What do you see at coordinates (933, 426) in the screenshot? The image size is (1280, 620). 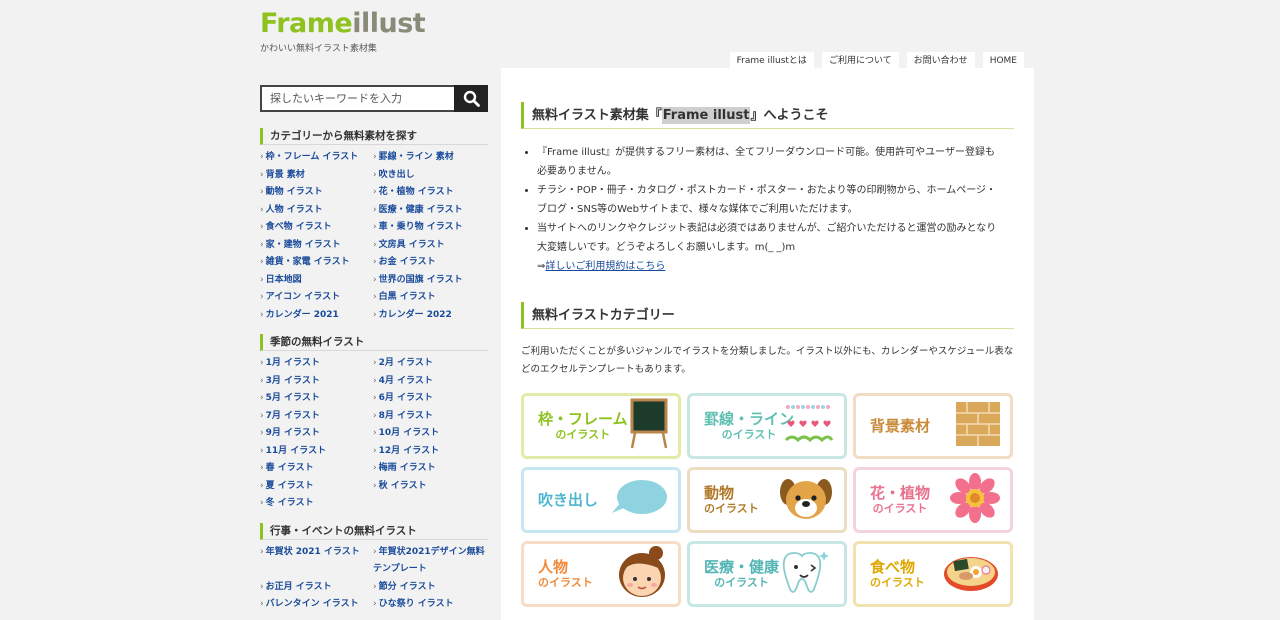 I see `category-card: 背景素材` at bounding box center [933, 426].